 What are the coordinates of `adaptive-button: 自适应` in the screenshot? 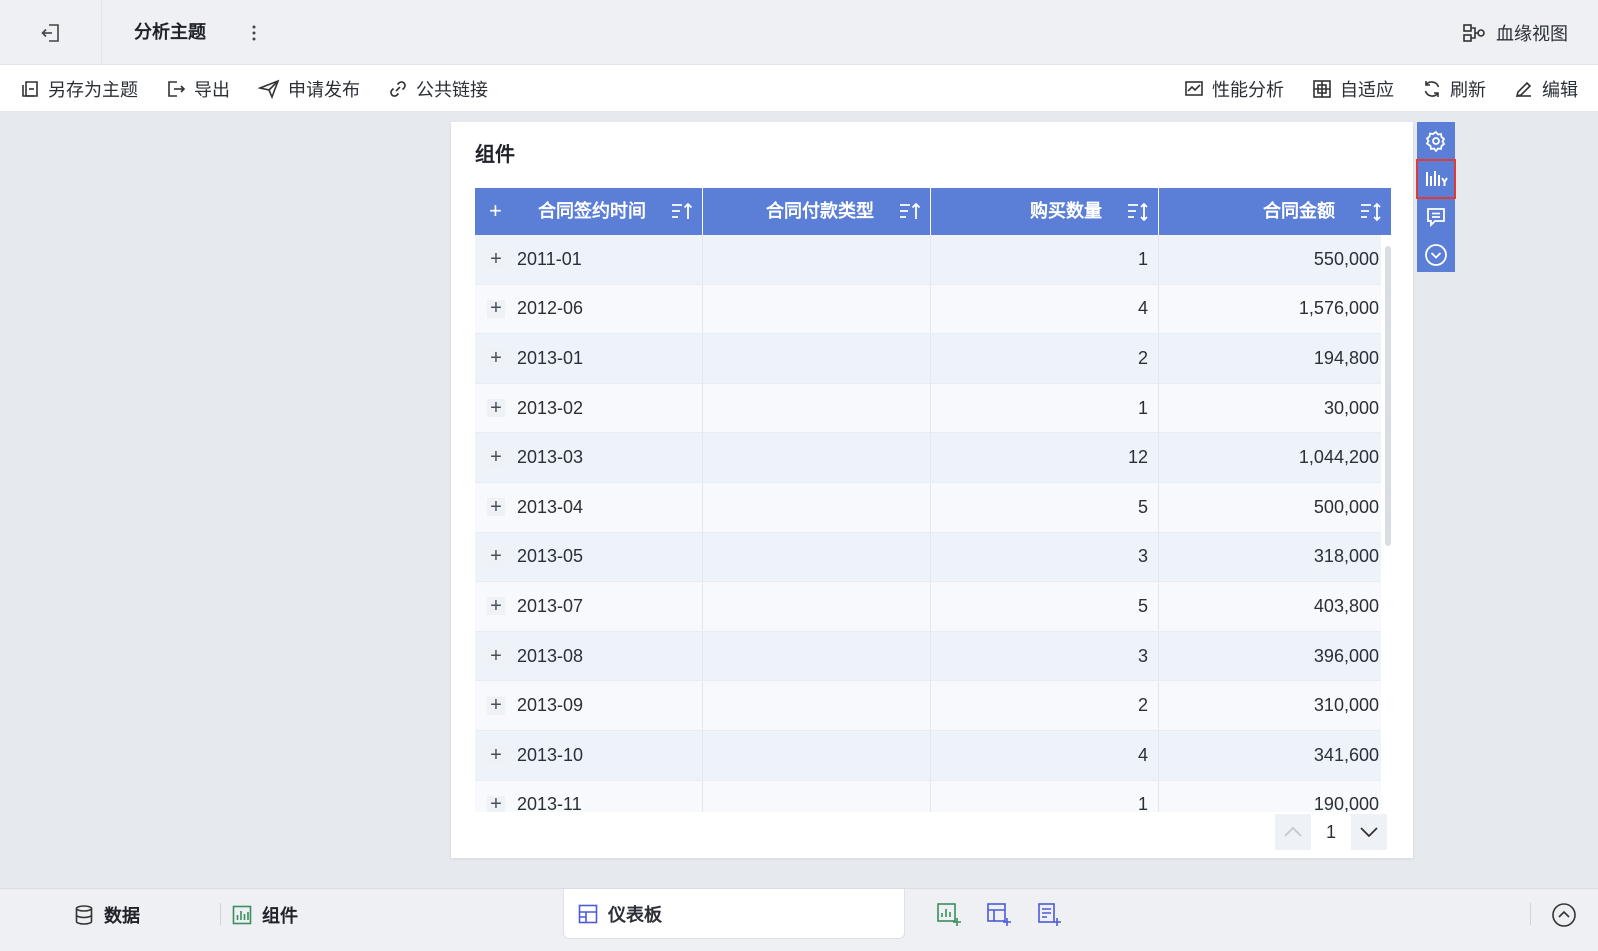 It's located at (1353, 89).